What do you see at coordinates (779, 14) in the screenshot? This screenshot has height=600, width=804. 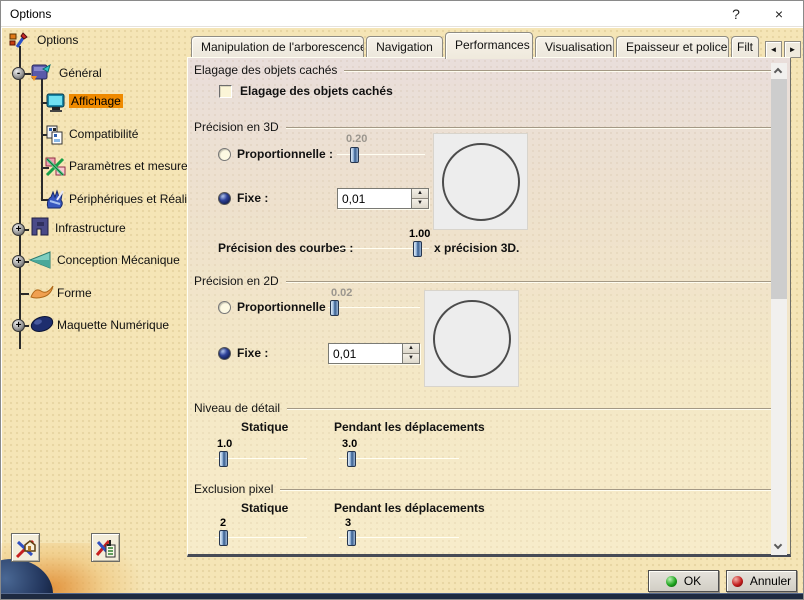 I see `close-button: ×` at bounding box center [779, 14].